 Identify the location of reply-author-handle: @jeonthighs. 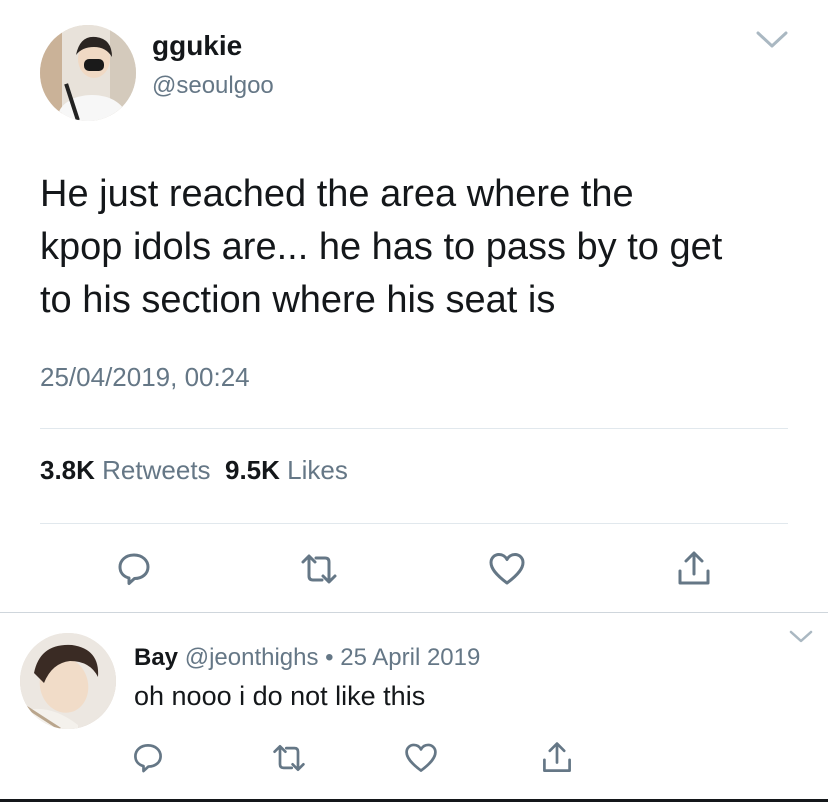
(252, 657).